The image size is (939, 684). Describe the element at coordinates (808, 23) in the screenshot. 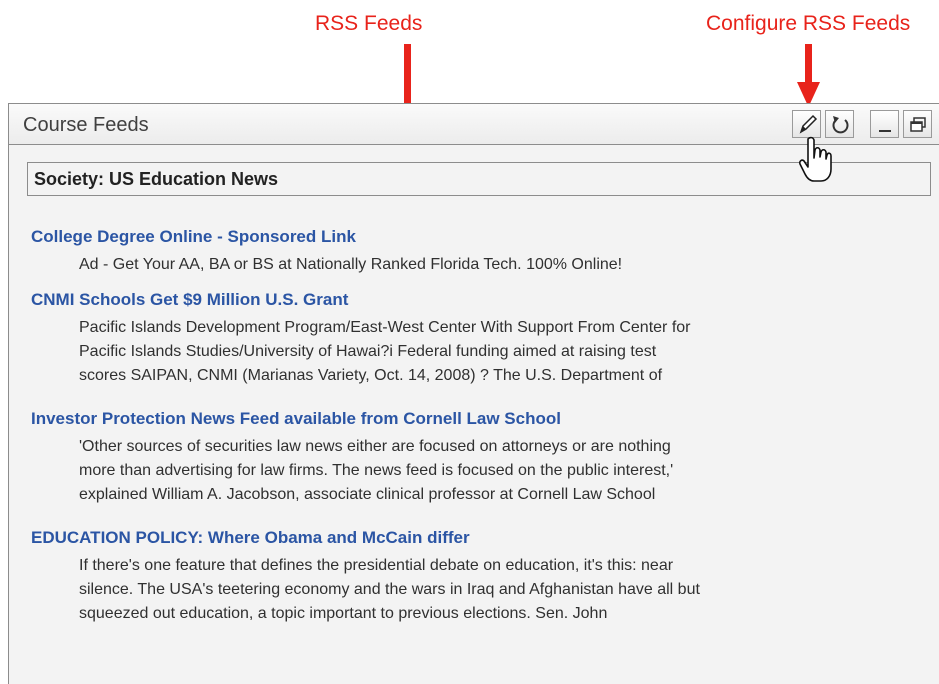

I see `annotation-configure-rss-feeds: Configure RSS Feeds` at that location.